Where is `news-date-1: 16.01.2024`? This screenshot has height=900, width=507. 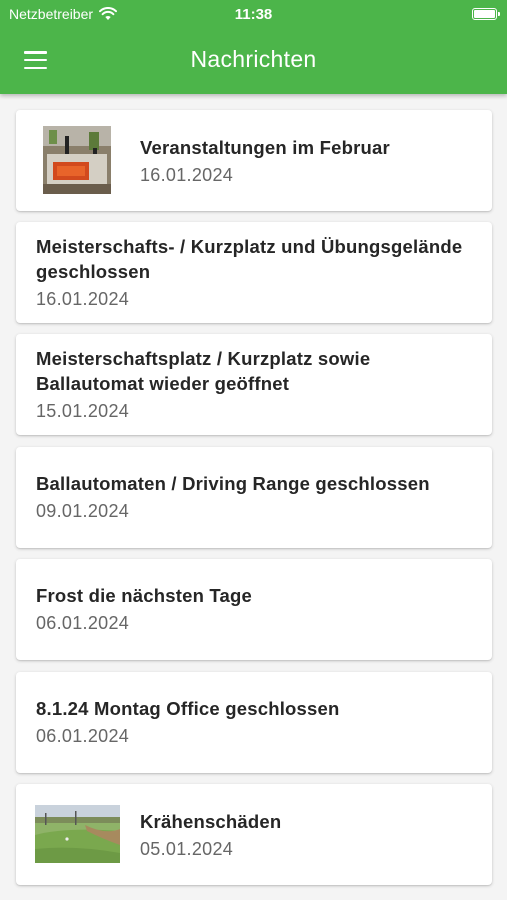
news-date-1: 16.01.2024 is located at coordinates (187, 175).